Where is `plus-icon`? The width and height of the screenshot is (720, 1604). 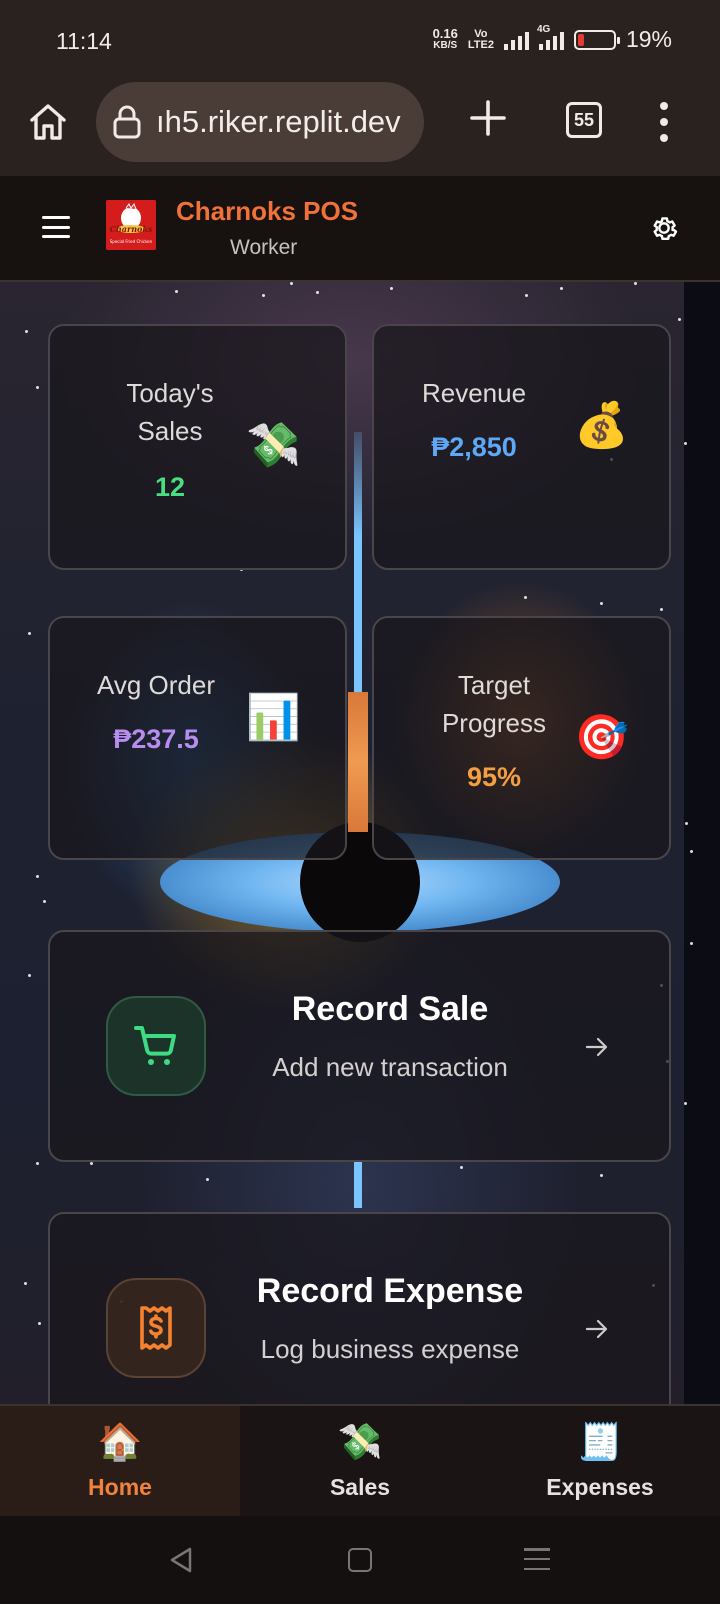
plus-icon is located at coordinates (488, 118).